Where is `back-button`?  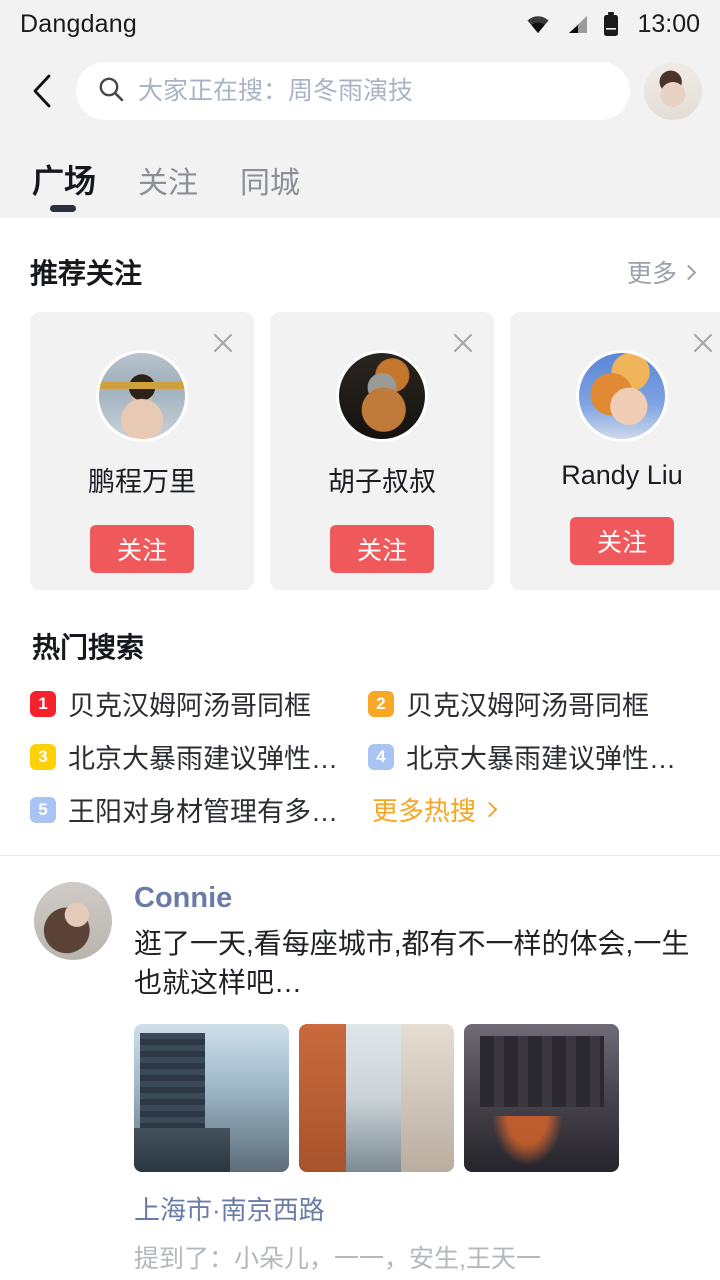
back-button is located at coordinates (42, 91).